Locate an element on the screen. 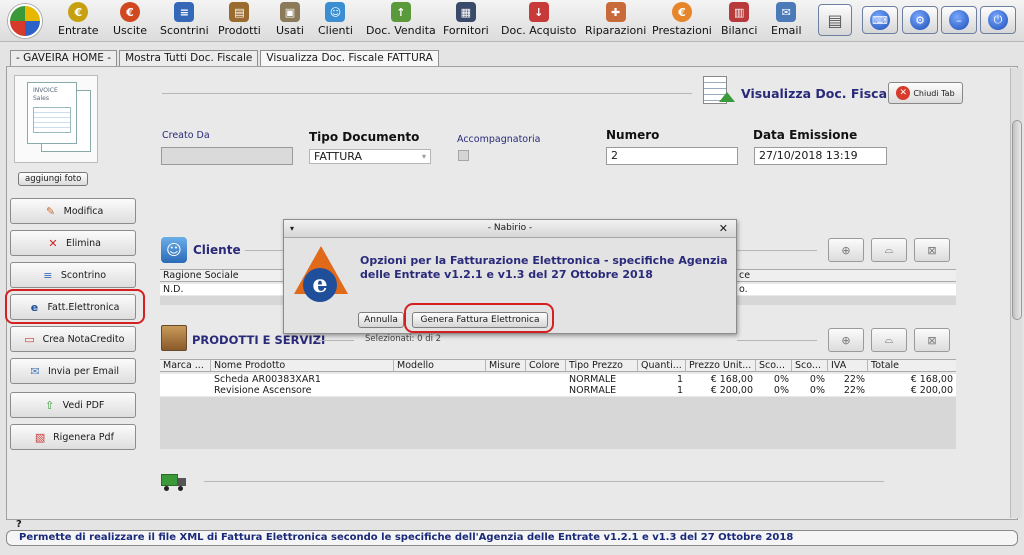 This screenshot has width=1024, height=555. help-icon: ? is located at coordinates (19, 524).